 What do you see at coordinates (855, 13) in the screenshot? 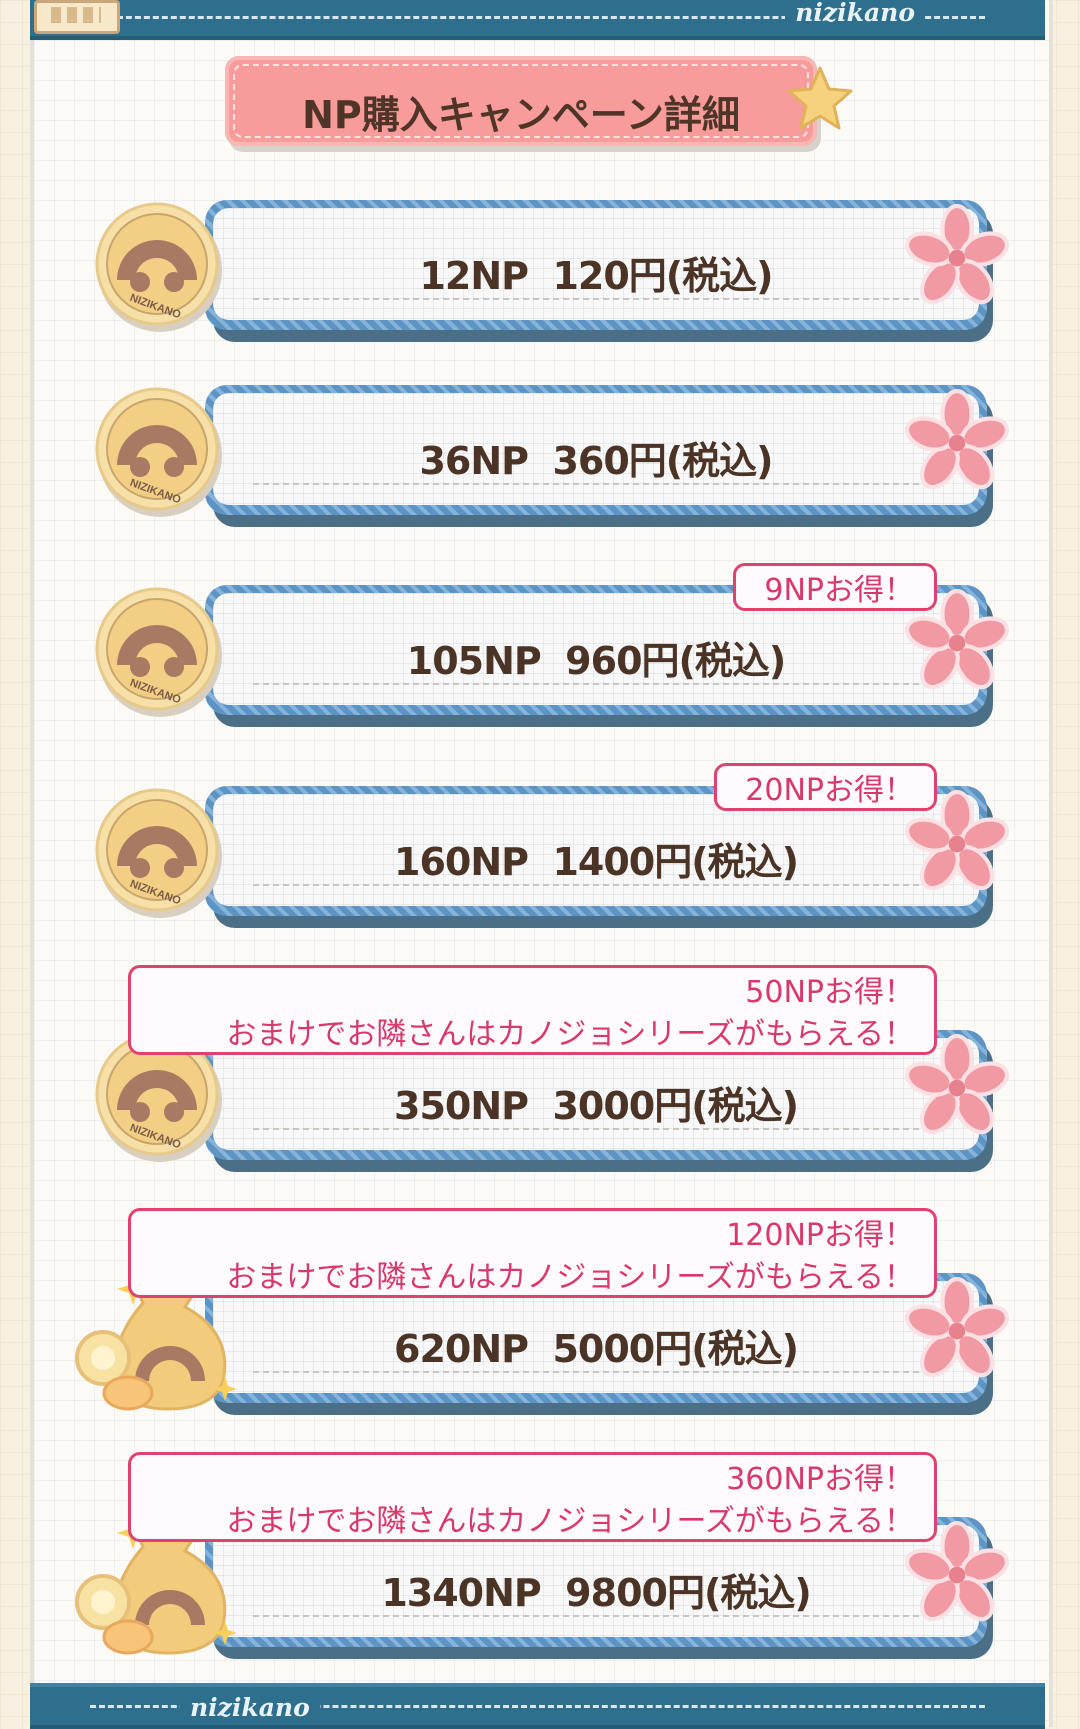
I see `header-logo: nizikano` at bounding box center [855, 13].